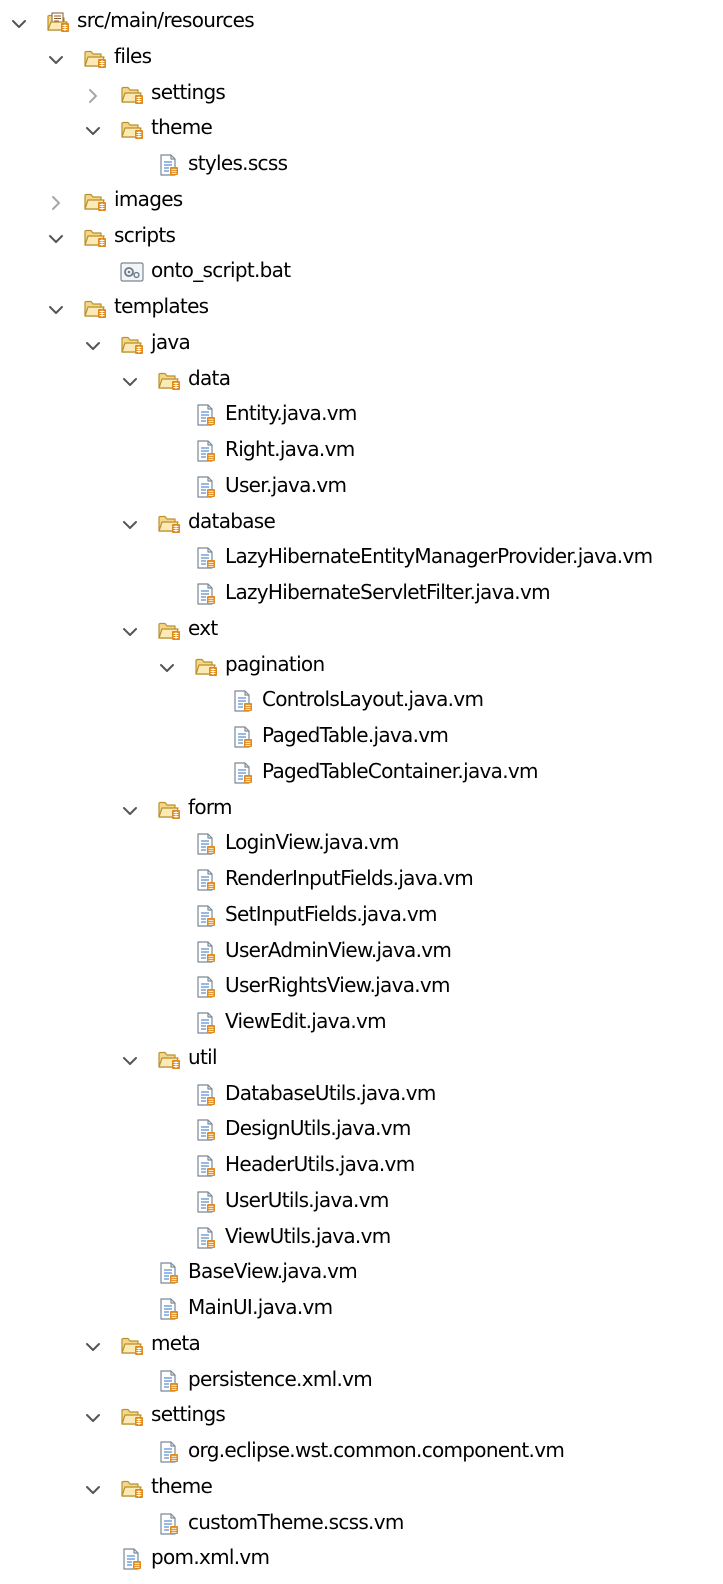  What do you see at coordinates (232, 520) in the screenshot?
I see `tree-item-label: database` at bounding box center [232, 520].